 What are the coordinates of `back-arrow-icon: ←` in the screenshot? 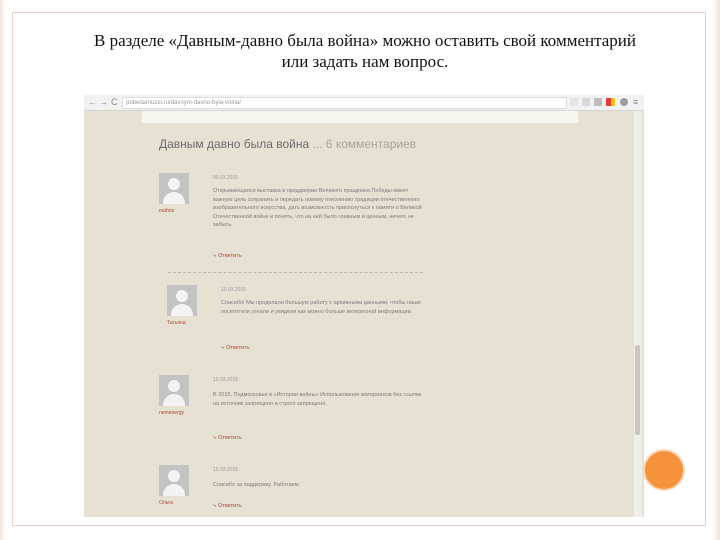 It's located at (92, 102).